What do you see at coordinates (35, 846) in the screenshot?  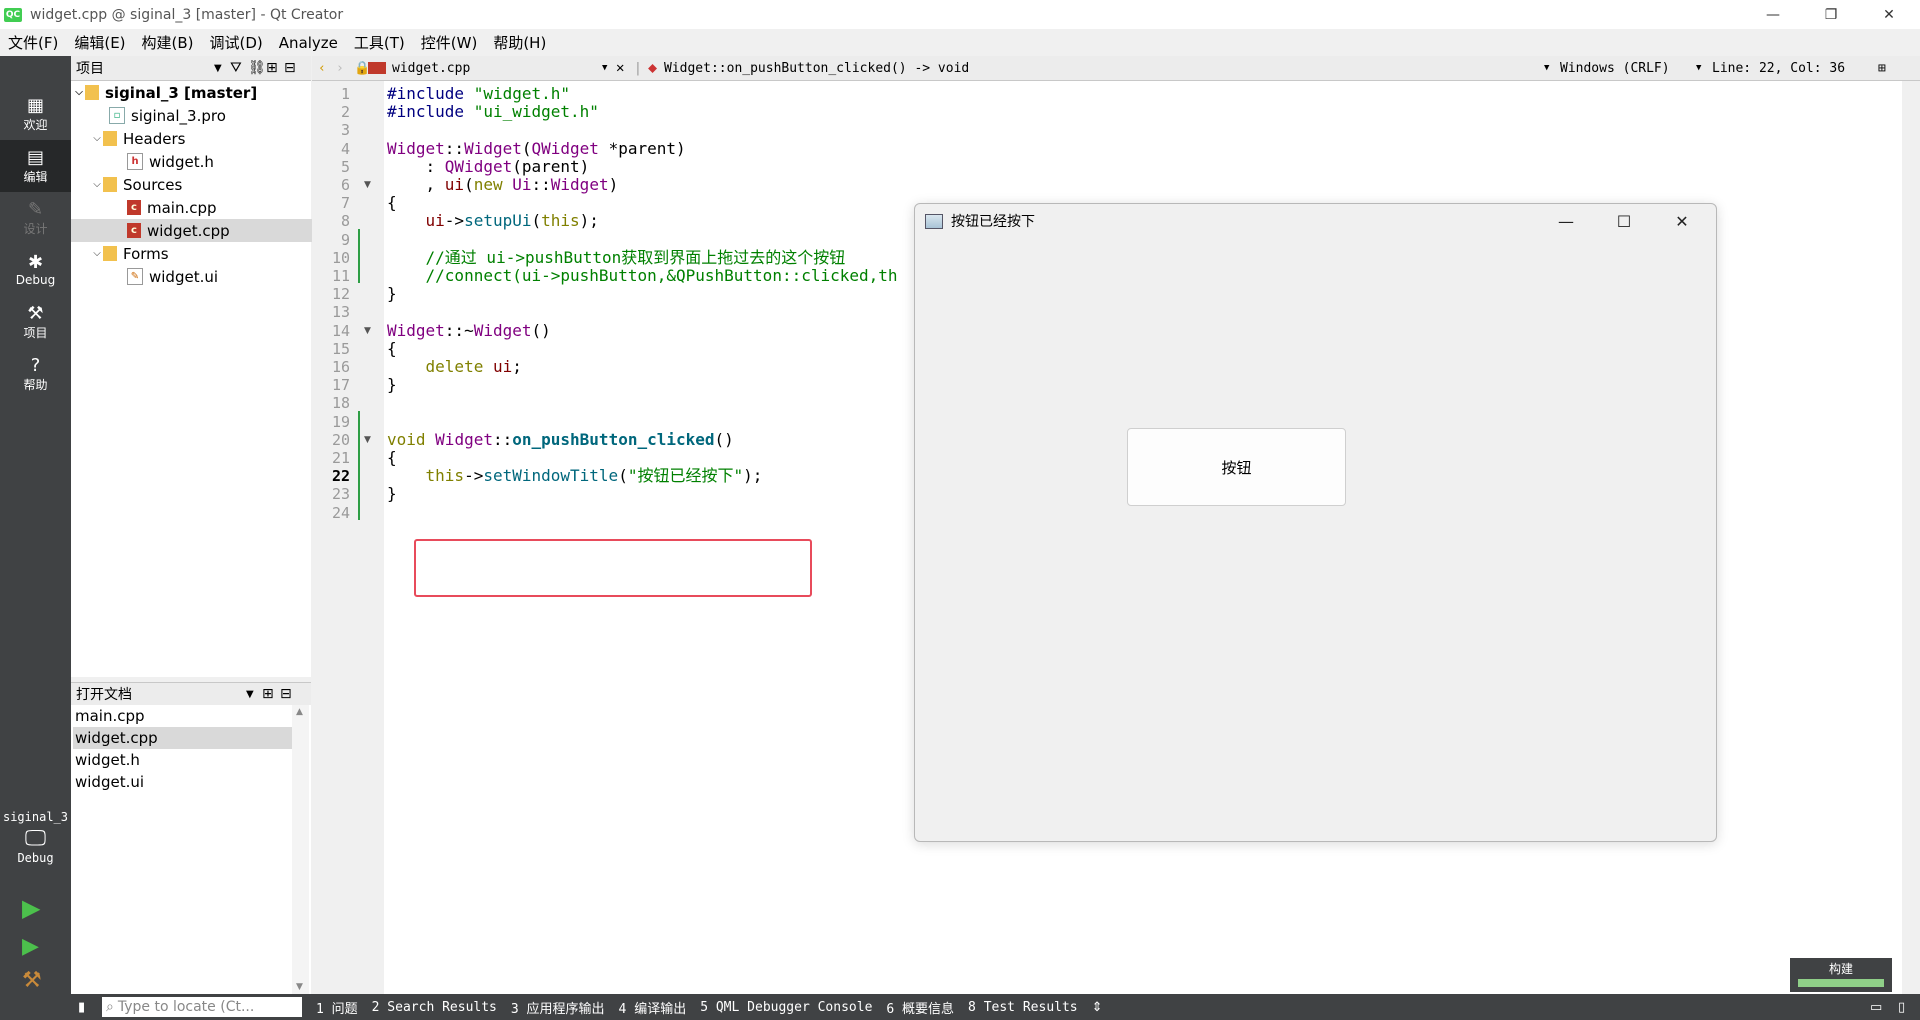 I see `kit-selector: siginal_3 🖵 Debug` at bounding box center [35, 846].